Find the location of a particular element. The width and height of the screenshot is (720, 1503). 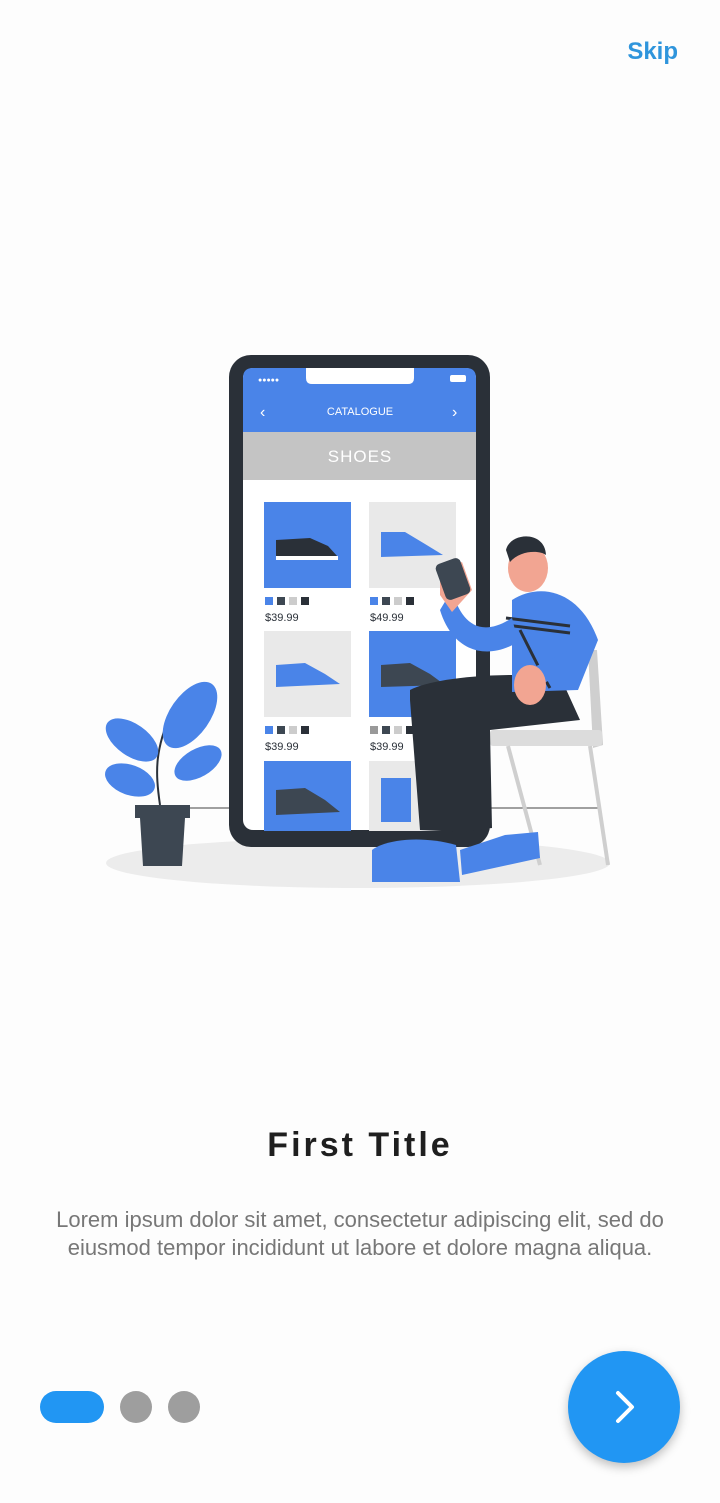

page-indicator is located at coordinates (120, 1407).